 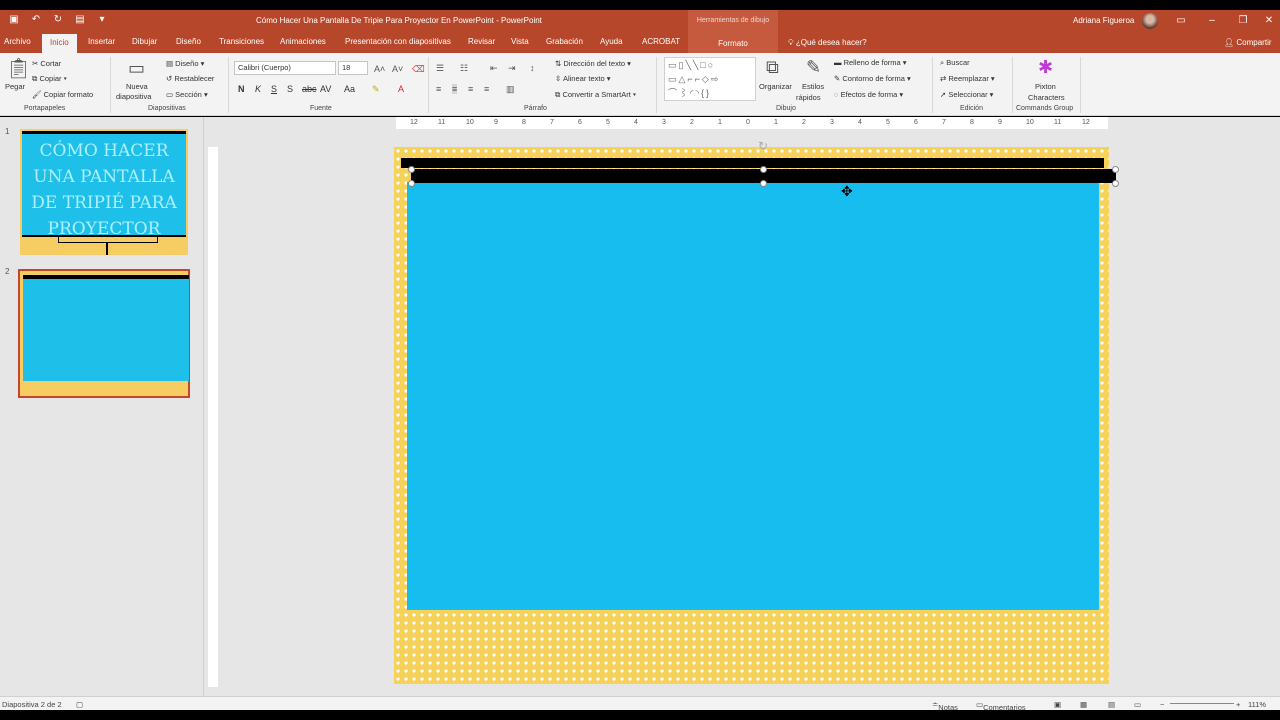 I want to click on line-spacing-icon: ↕, so click(x=532, y=68).